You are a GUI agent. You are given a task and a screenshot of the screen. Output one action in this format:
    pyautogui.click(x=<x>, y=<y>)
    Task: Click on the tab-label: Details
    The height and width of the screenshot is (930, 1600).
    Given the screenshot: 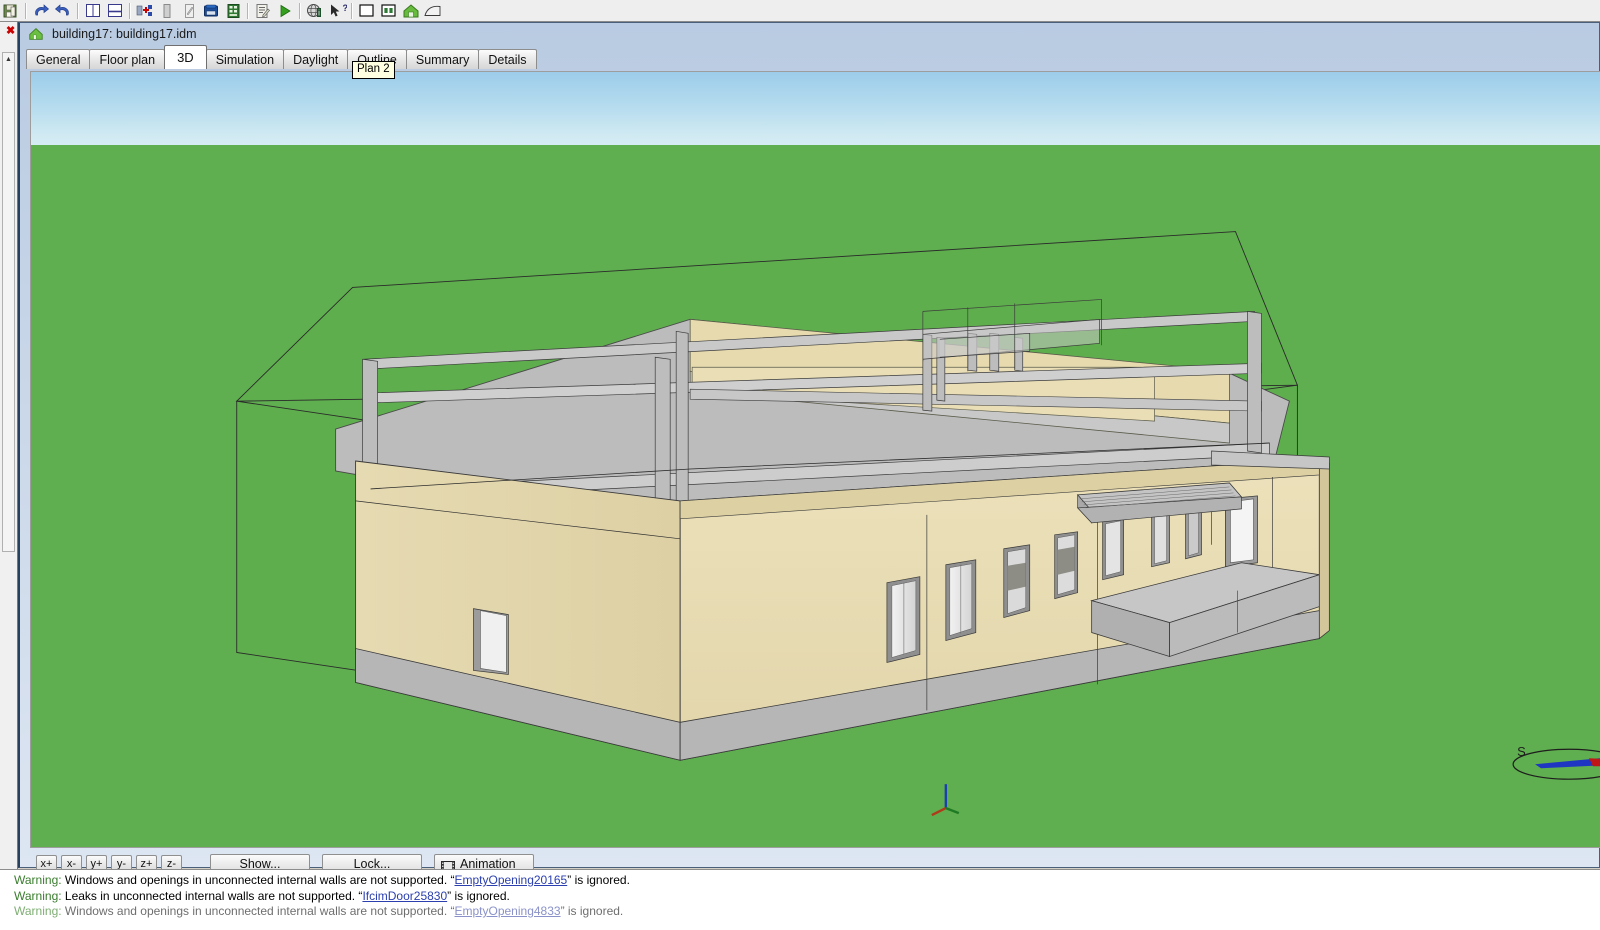 What is the action you would take?
    pyautogui.click(x=507, y=59)
    